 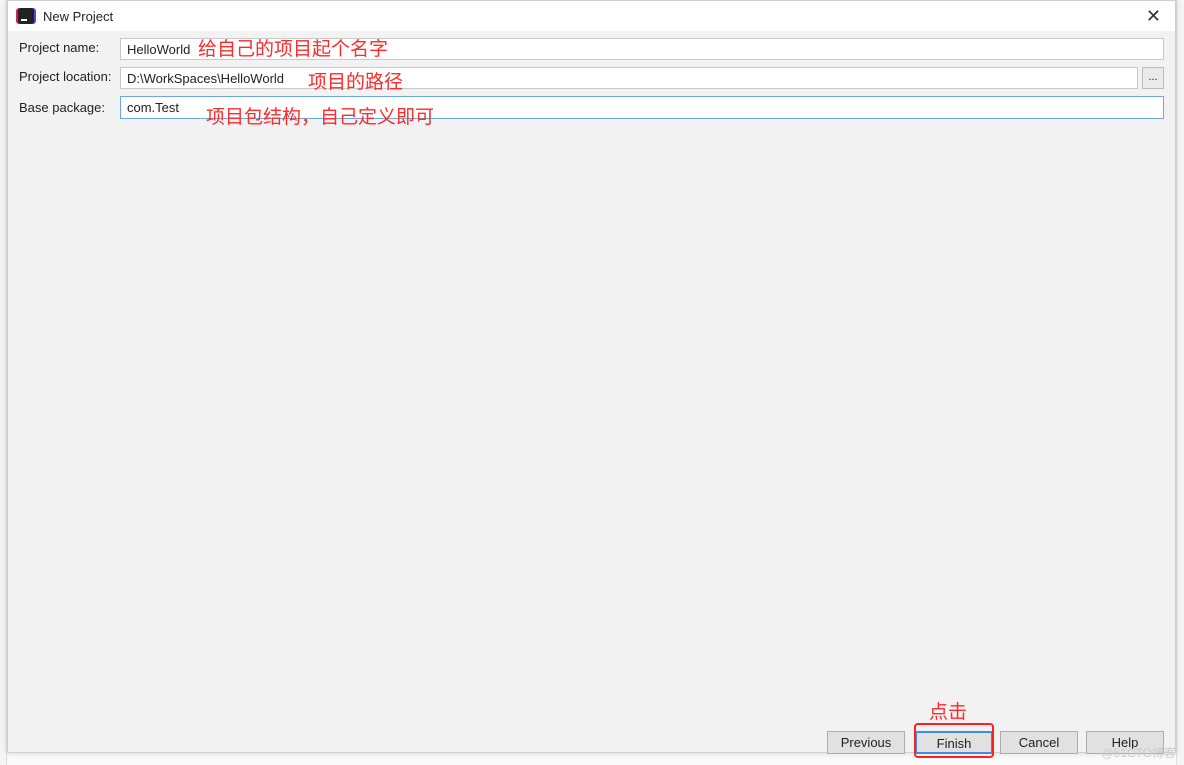 I want to click on cancel-button: Cancel, so click(x=1039, y=742).